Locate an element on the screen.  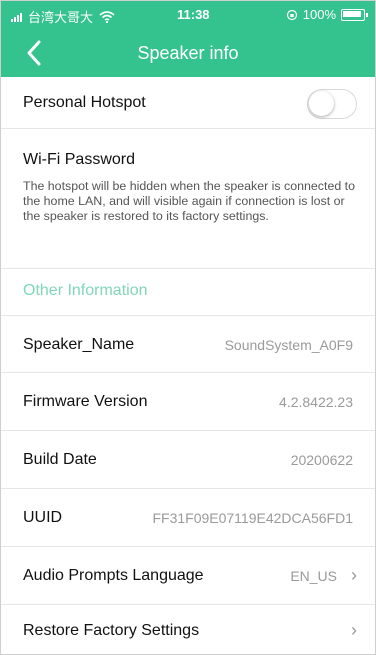
uuid-row: UUID FF31F09E07119E42DCA56FD1 is located at coordinates (188, 518).